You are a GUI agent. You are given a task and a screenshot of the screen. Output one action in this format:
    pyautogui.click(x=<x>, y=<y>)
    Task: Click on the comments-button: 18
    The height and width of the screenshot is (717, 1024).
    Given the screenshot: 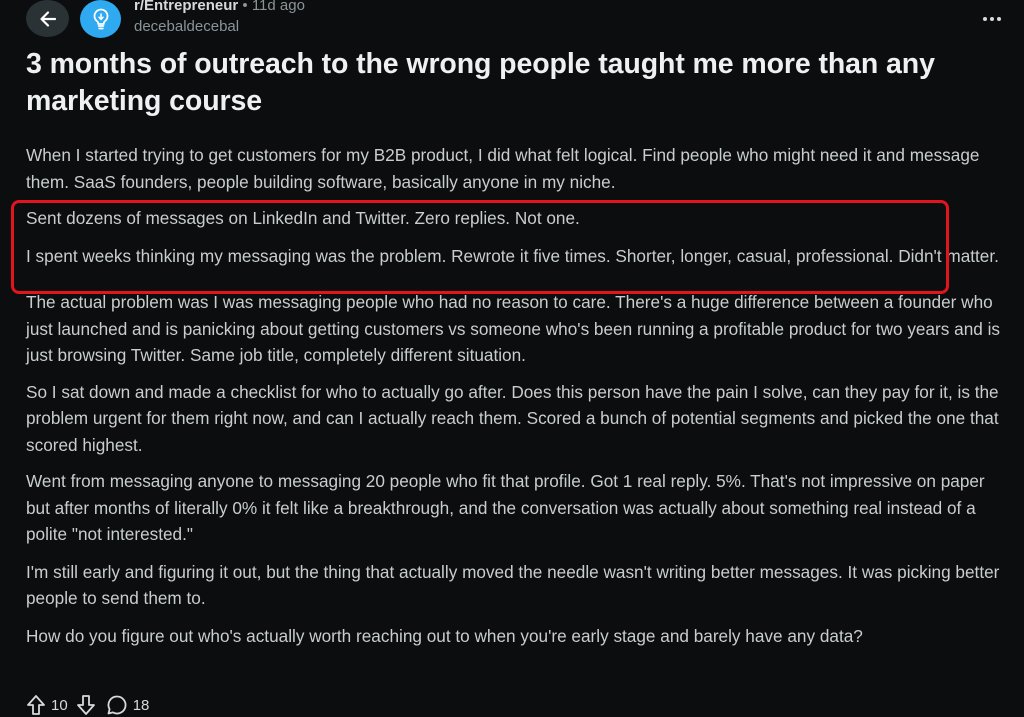 What is the action you would take?
    pyautogui.click(x=128, y=705)
    